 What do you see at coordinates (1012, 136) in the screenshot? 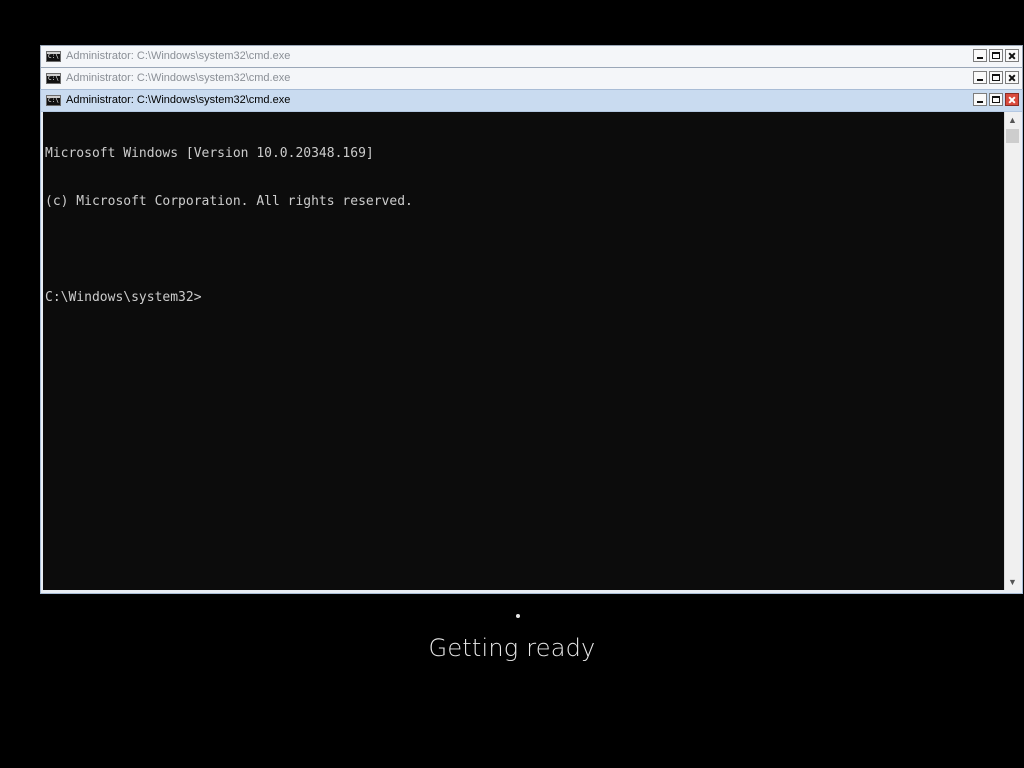
I see `scrollbar-thumb` at bounding box center [1012, 136].